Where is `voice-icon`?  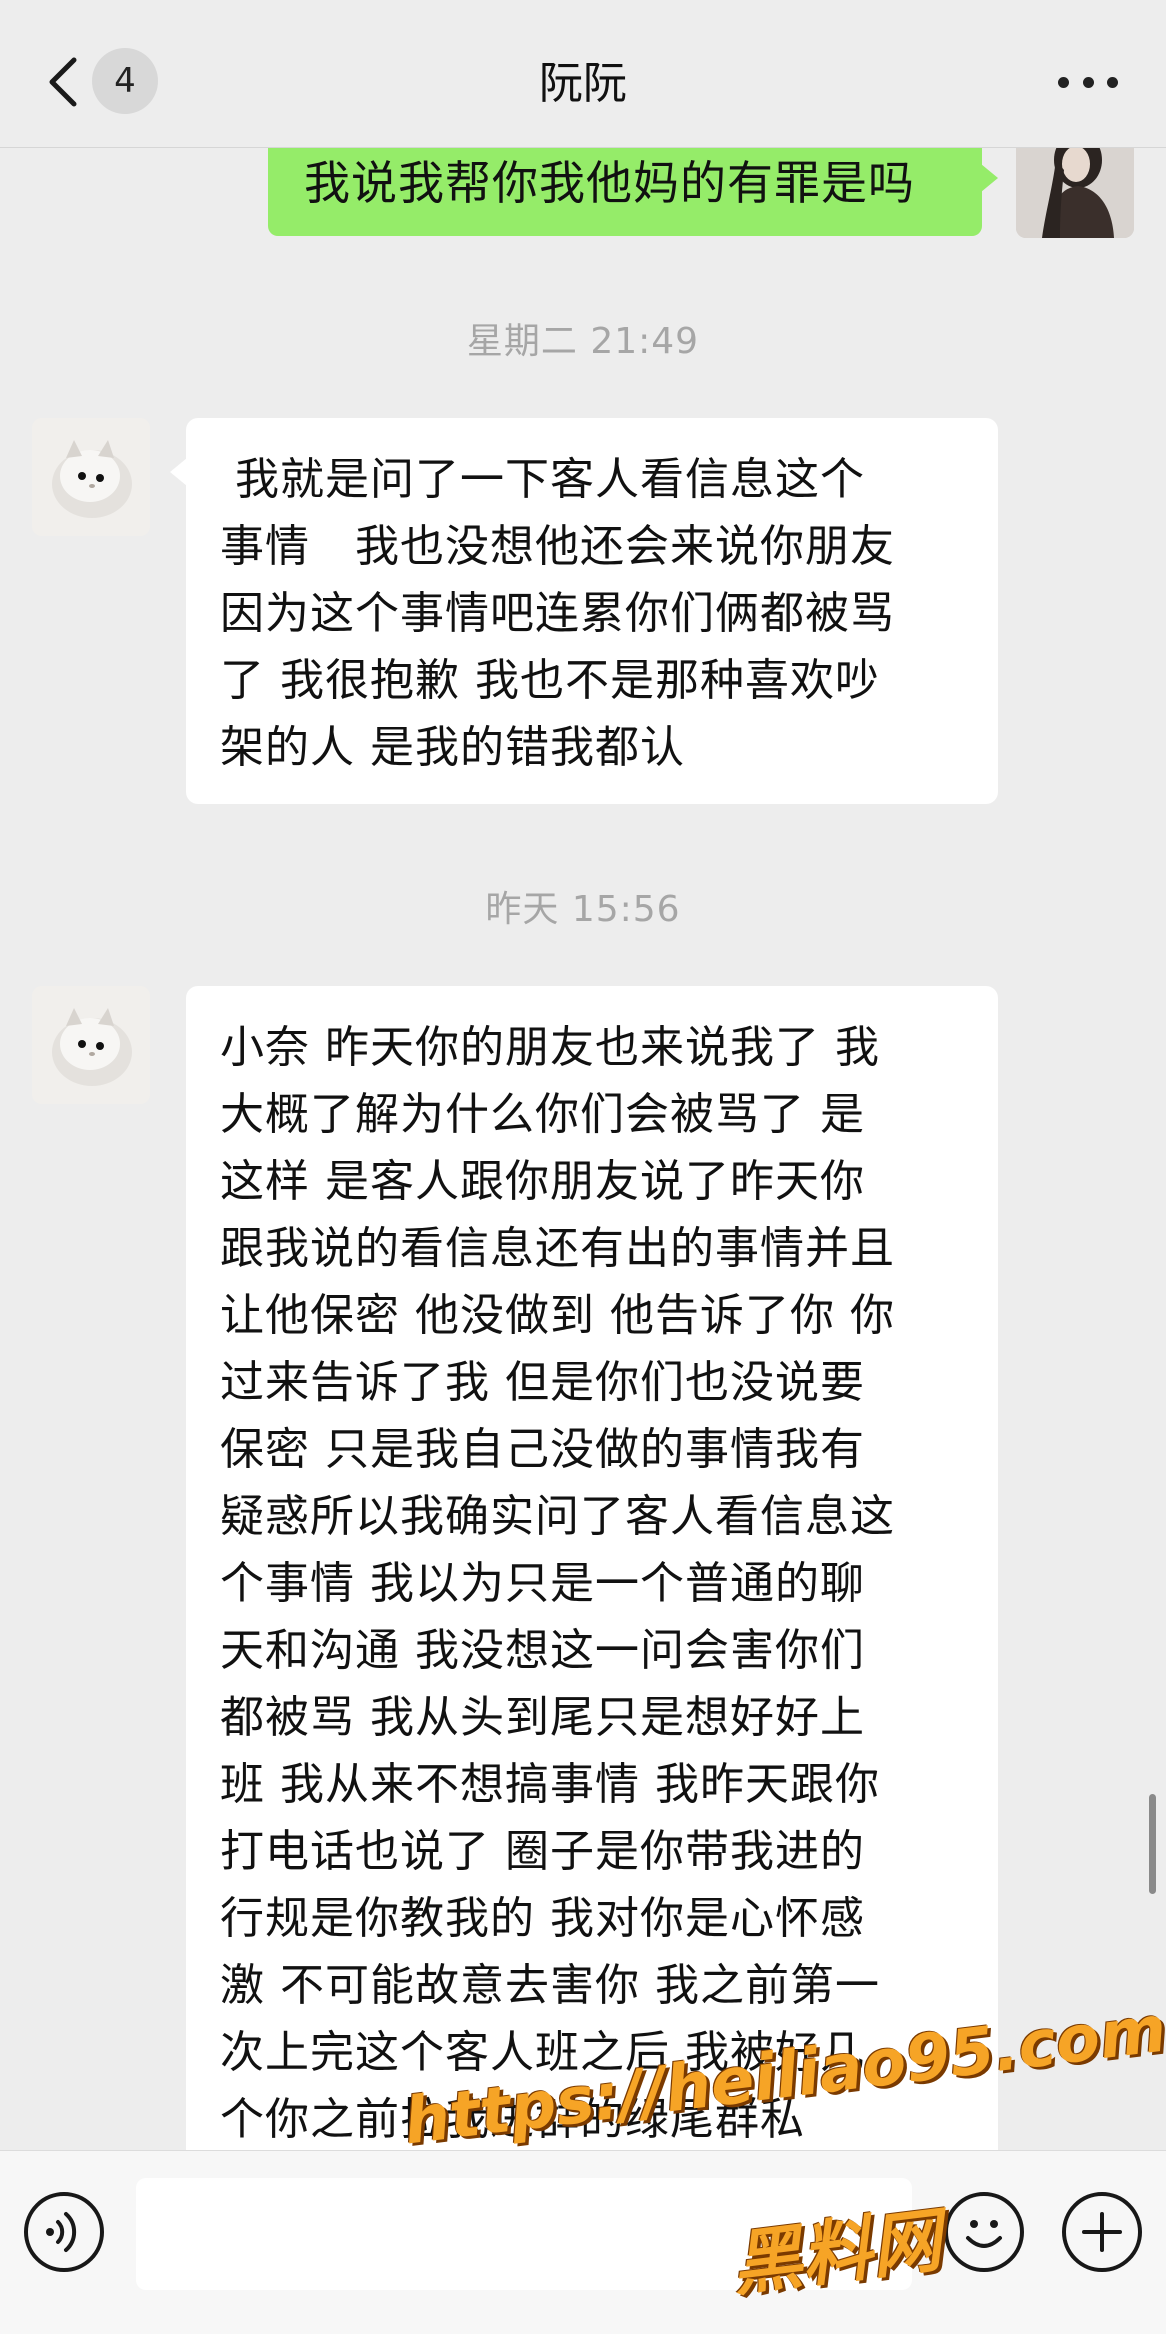 voice-icon is located at coordinates (61, 2232).